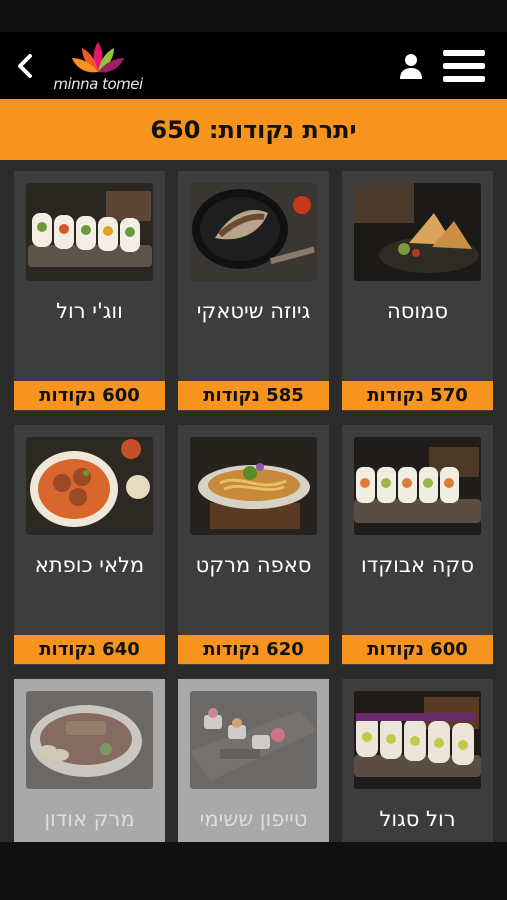 The width and height of the screenshot is (507, 900). I want to click on reward-card: רול סגול, so click(417, 760).